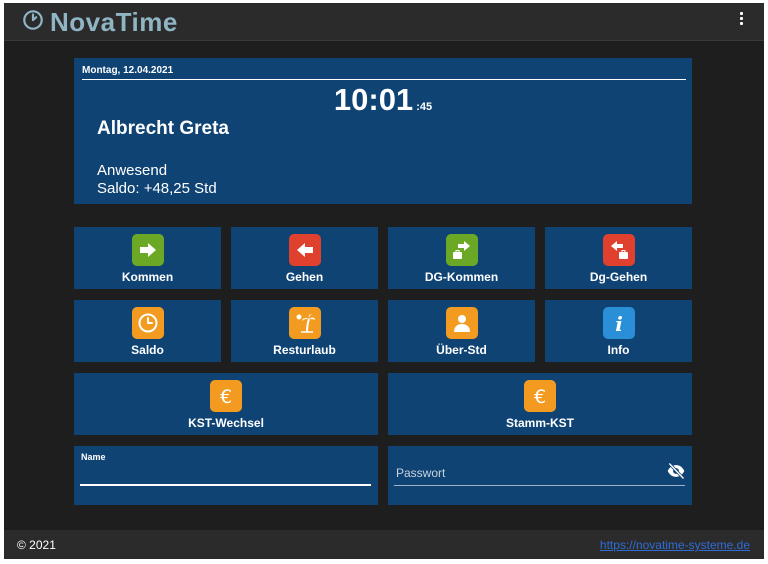 The height and width of the screenshot is (564, 768). I want to click on clock-logo-icon, so click(33, 22).